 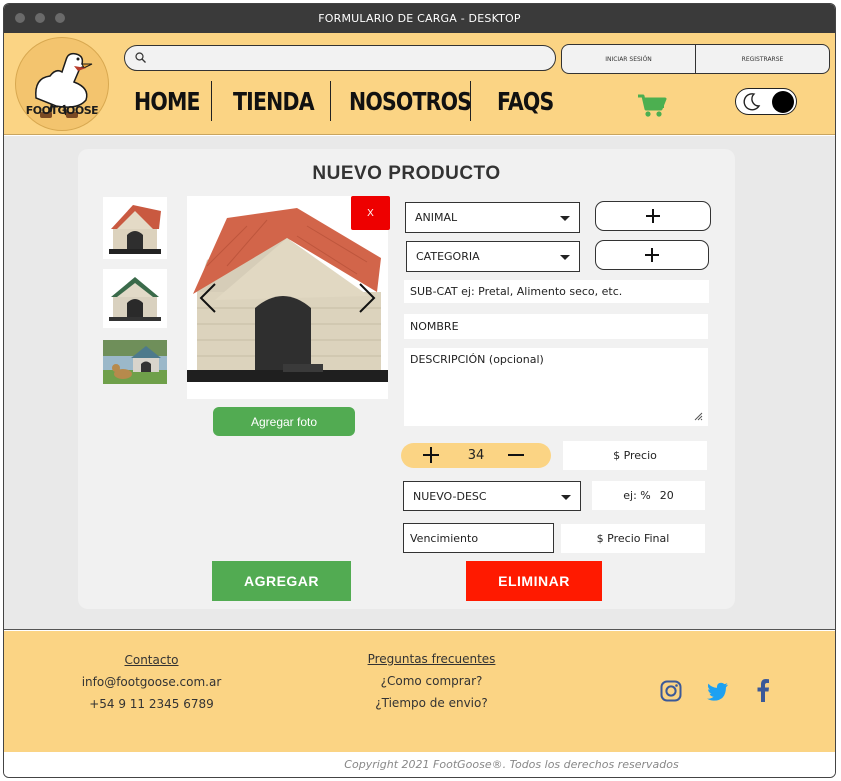 I want to click on register-button: REGISTRARSE, so click(x=762, y=59).